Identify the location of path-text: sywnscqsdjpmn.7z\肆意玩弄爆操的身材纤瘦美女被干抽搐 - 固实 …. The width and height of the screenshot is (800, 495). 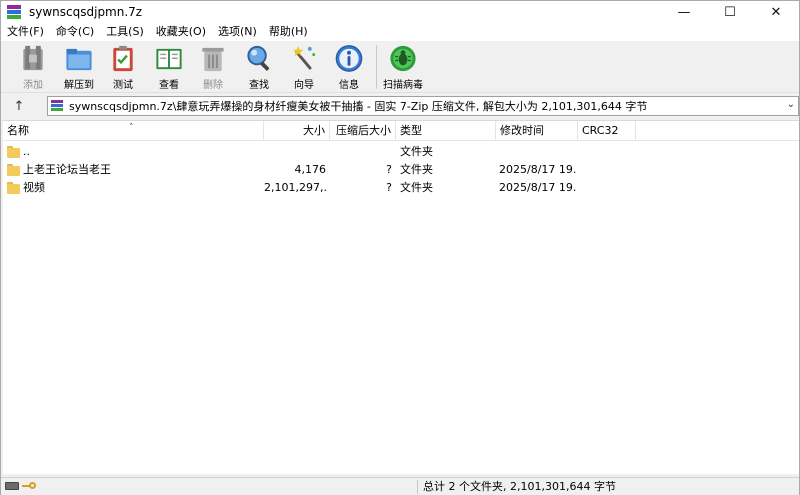
(358, 106).